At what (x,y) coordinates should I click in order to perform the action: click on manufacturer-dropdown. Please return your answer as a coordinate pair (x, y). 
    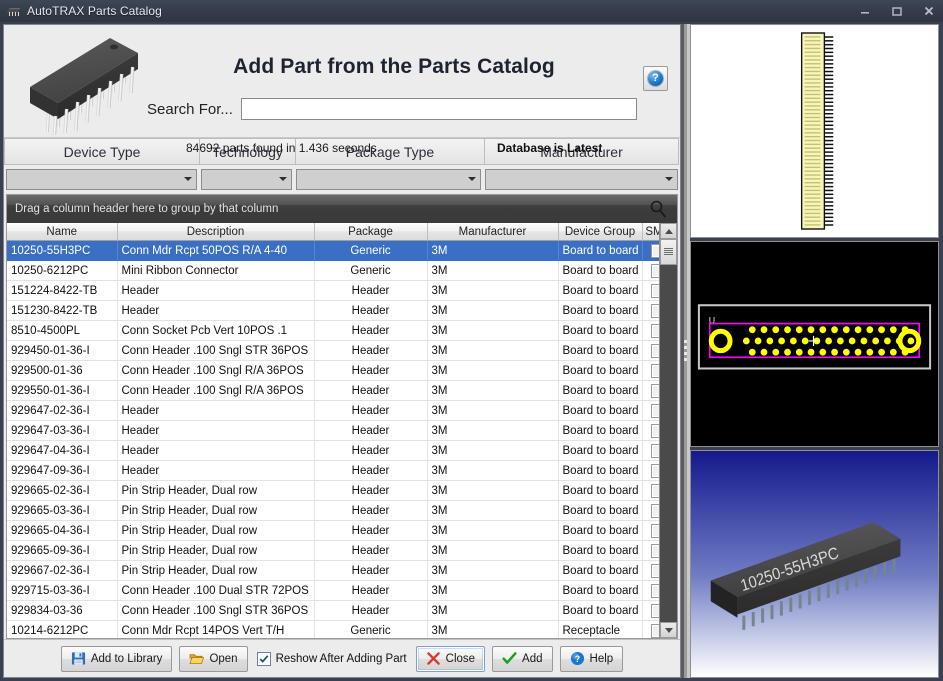
    Looking at the image, I should click on (581, 179).